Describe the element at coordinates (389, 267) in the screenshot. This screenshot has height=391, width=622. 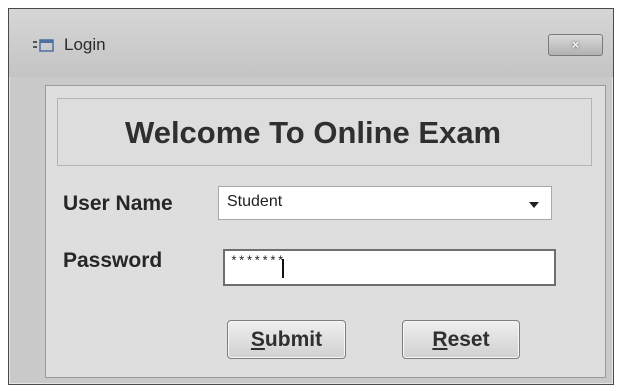
I see `password-field: *******` at that location.